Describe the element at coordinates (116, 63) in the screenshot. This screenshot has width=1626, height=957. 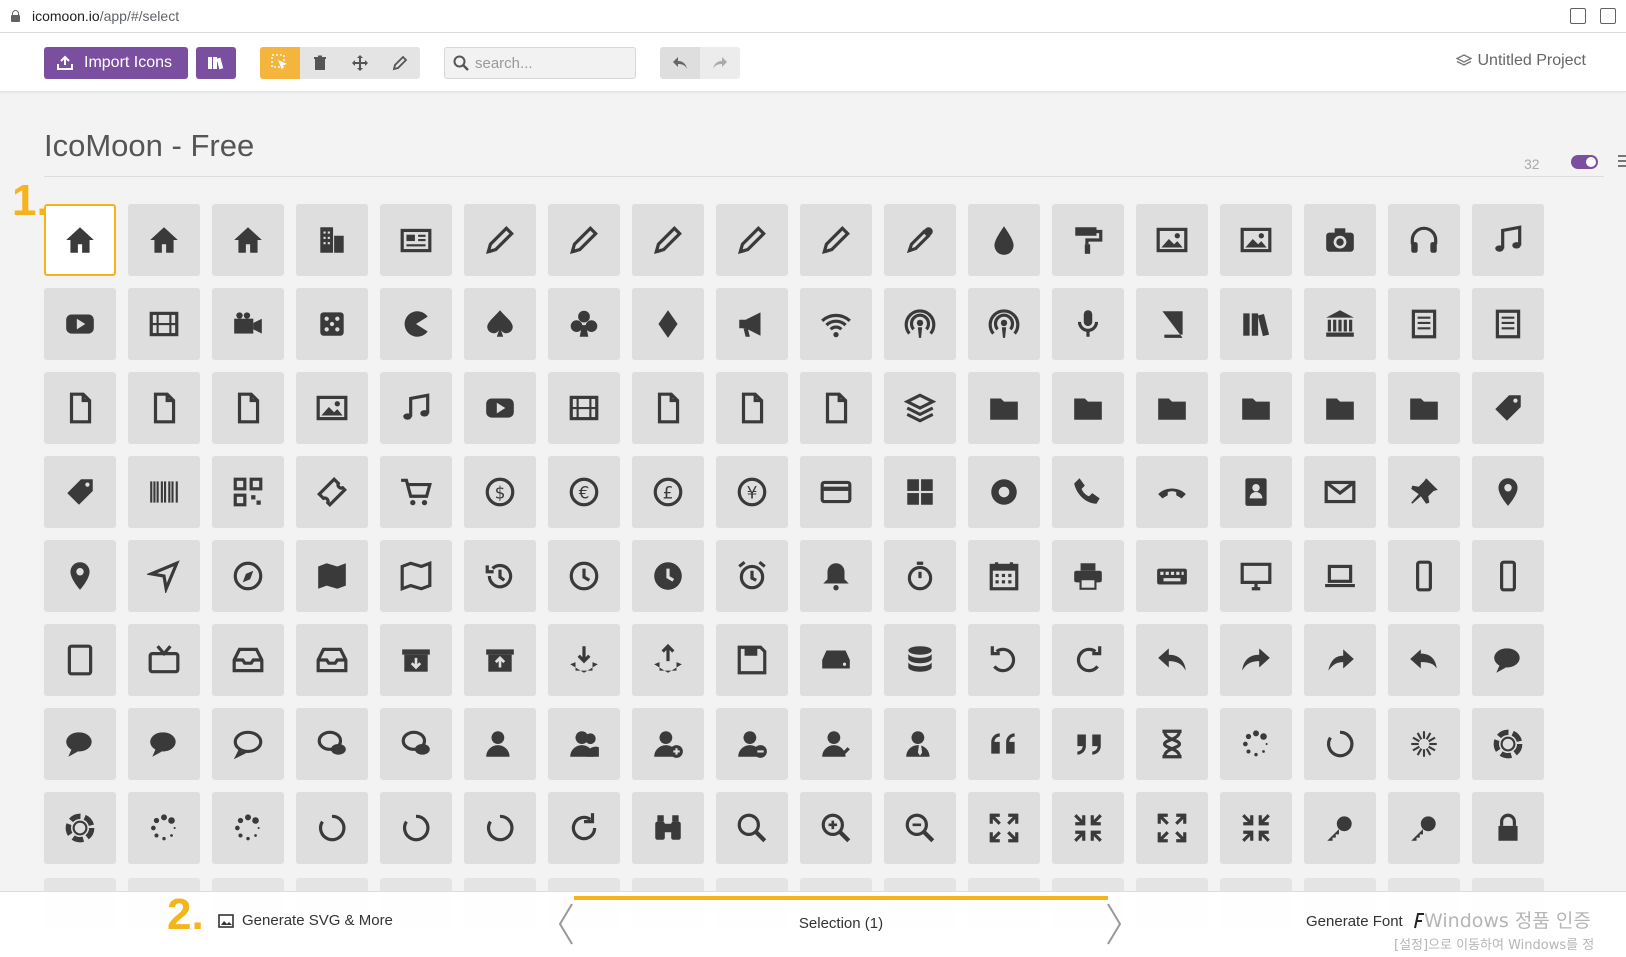
I see `import-icons-button: Import Icons` at that location.